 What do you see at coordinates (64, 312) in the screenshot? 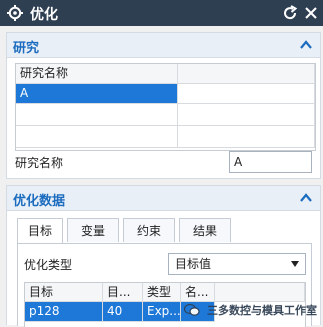
I see `table-row: p128` at bounding box center [64, 312].